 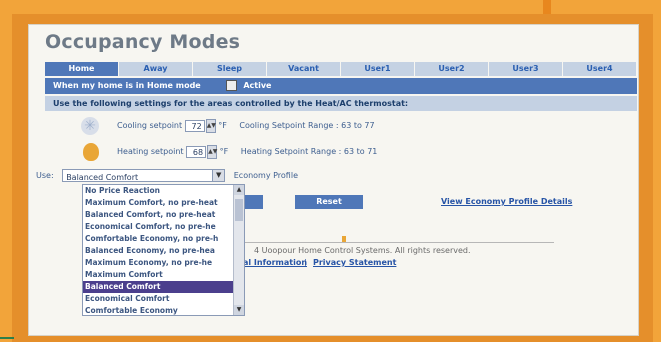 I want to click on dropdown-option: Maximum Comfort, no pre-heat, so click(x=159, y=203).